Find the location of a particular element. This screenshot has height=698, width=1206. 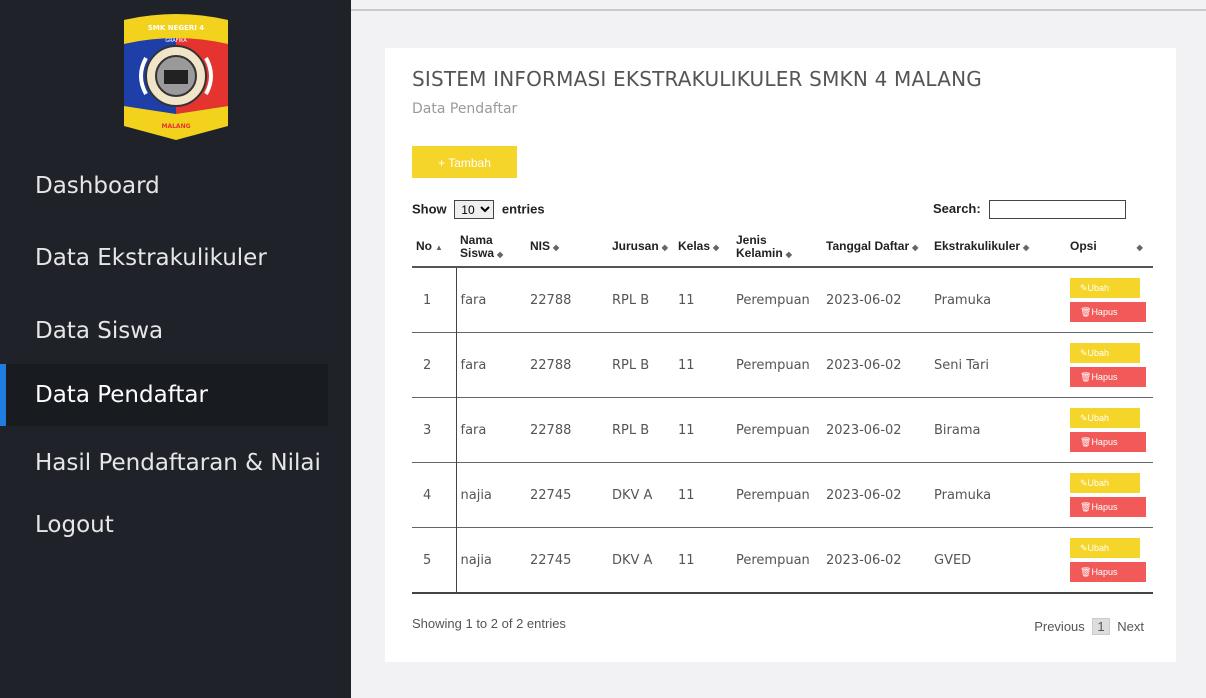

header-kelas: Kelas ◆ is located at coordinates (703, 247).